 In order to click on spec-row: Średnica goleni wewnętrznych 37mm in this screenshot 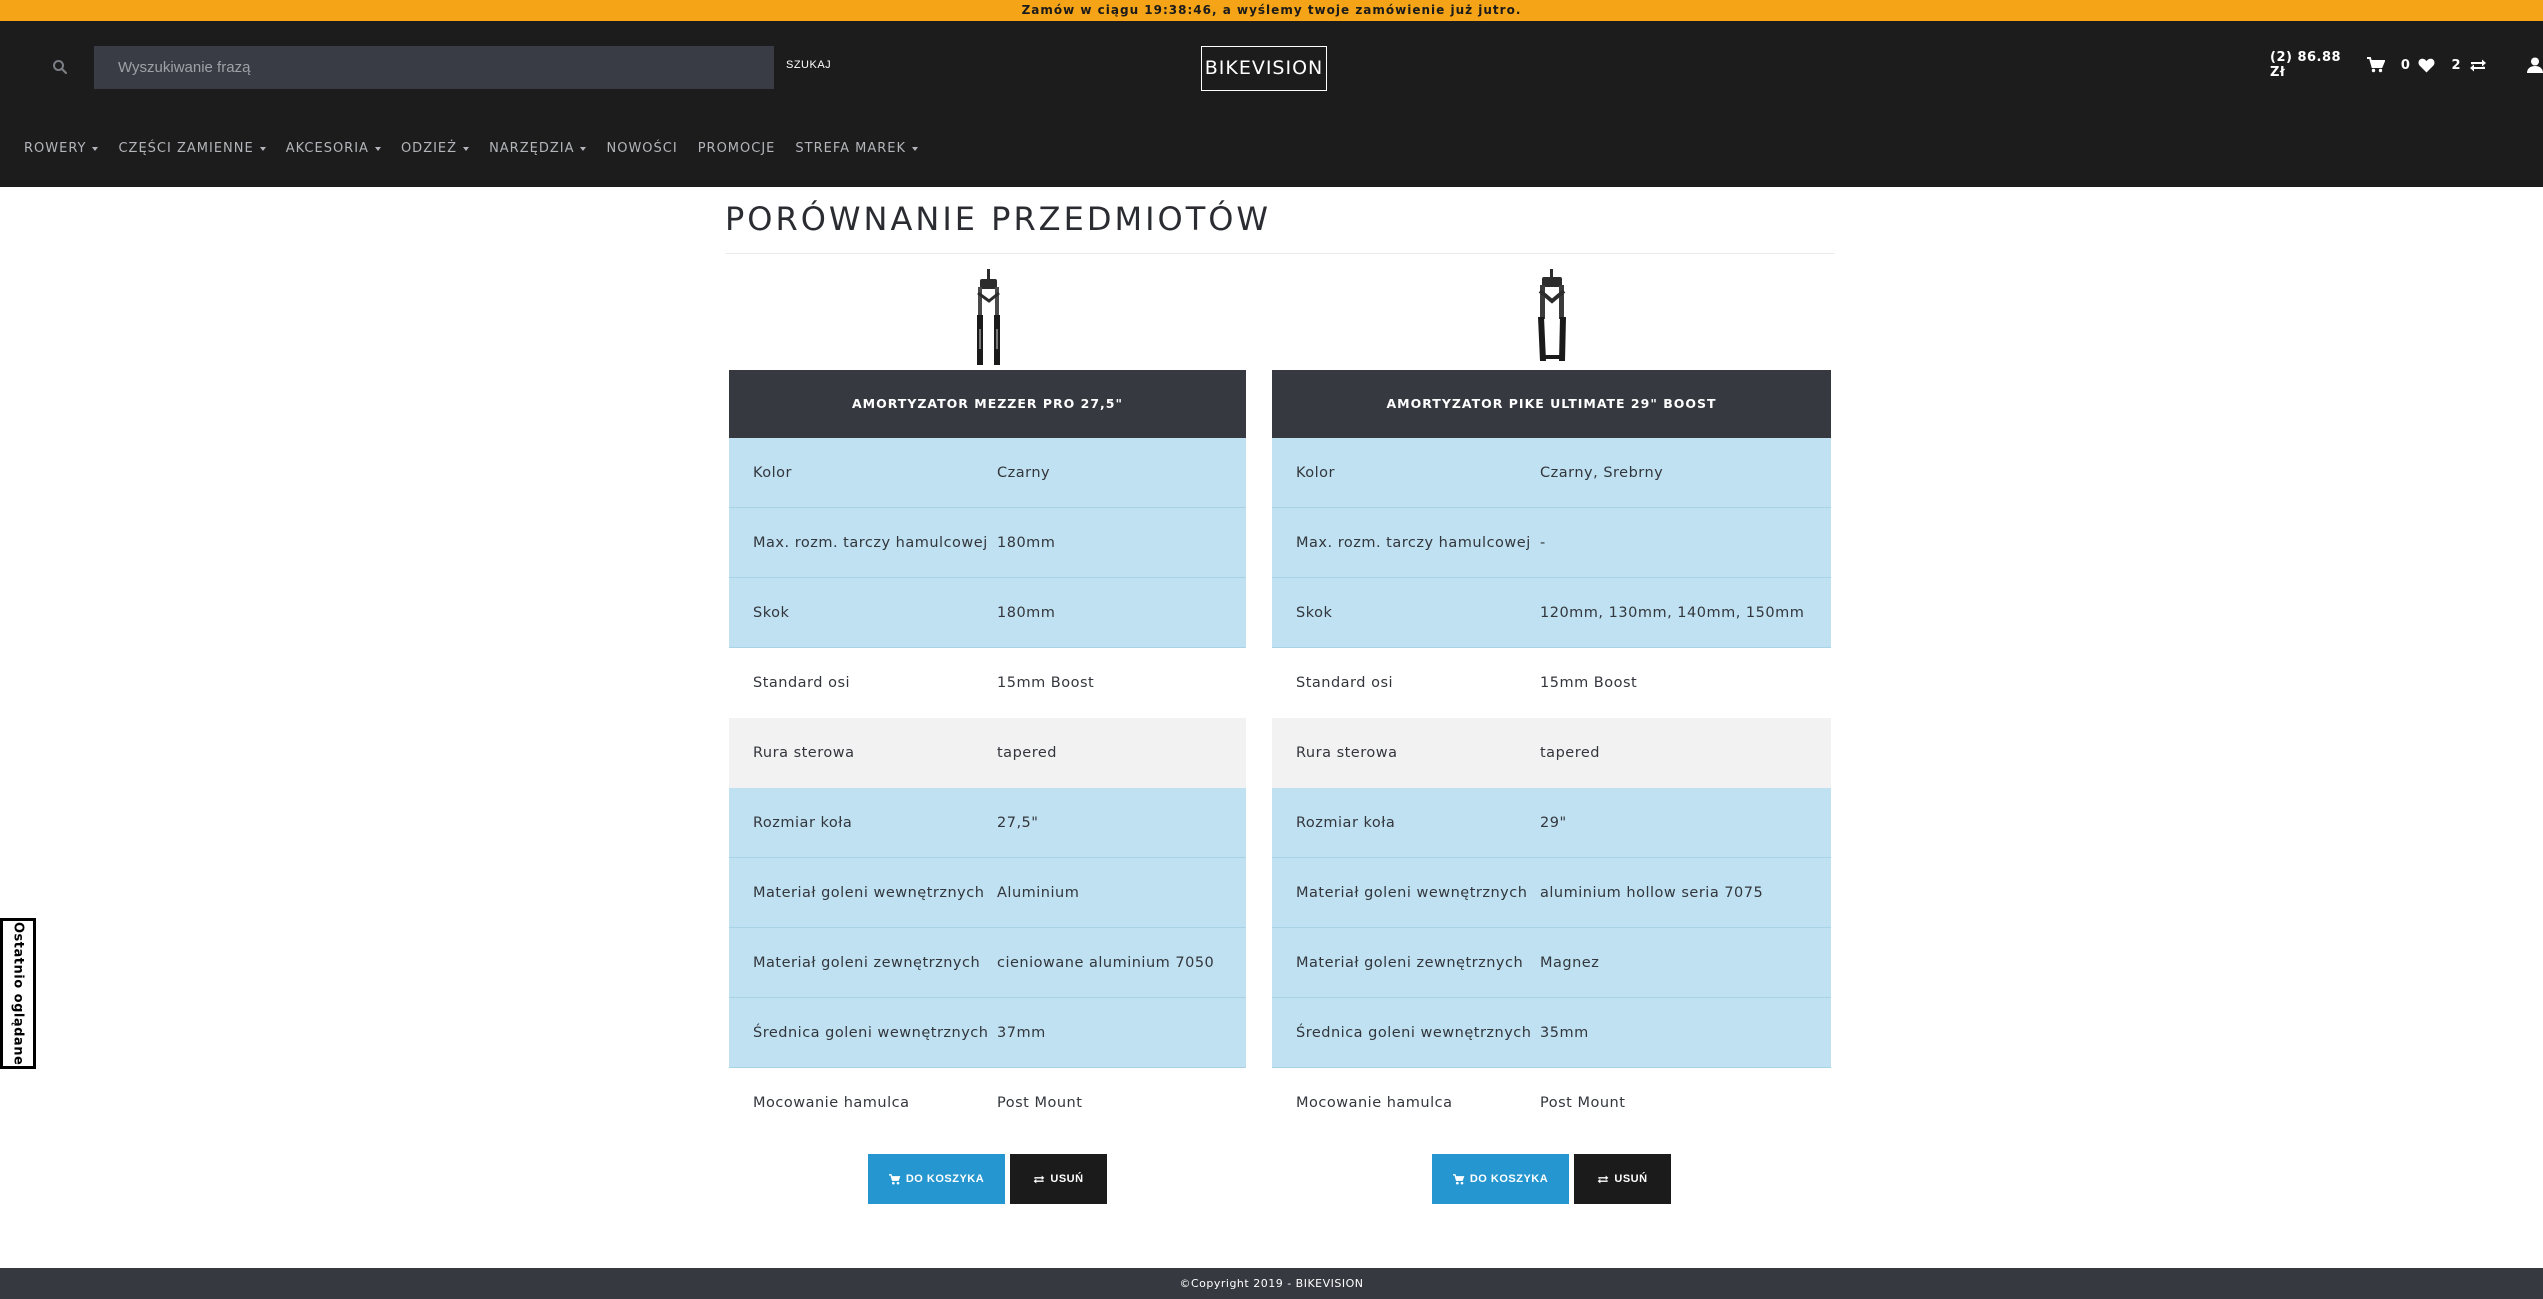, I will do `click(987, 1033)`.